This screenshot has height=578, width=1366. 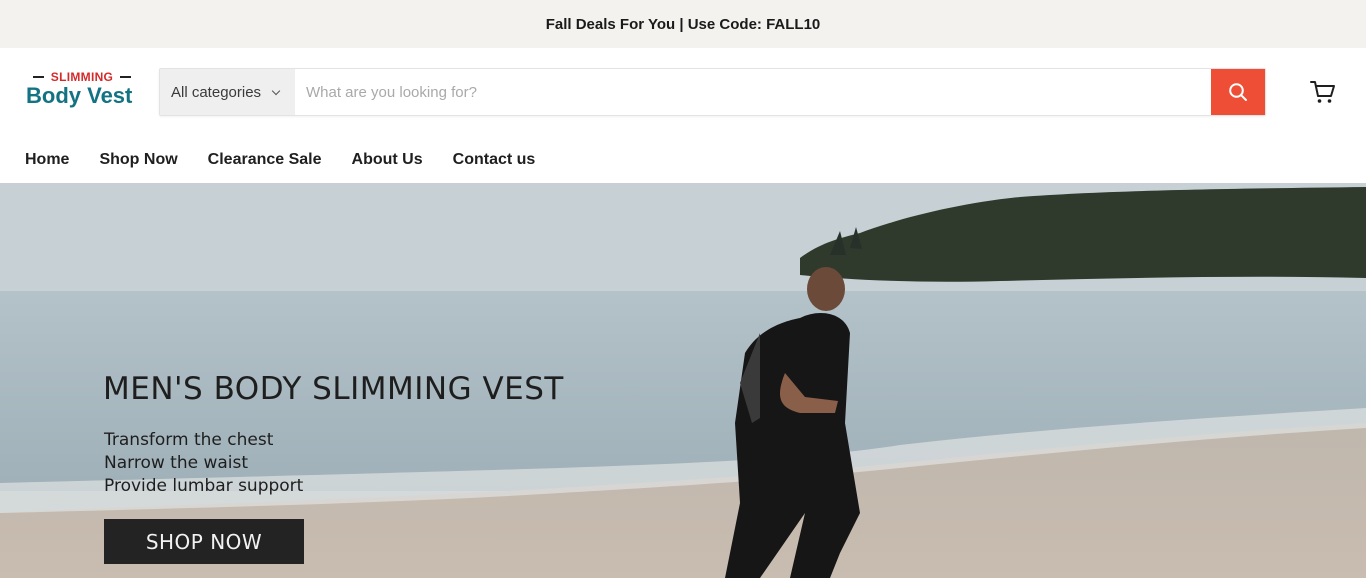 I want to click on nav-item-contact-us: Contact us, so click(x=494, y=160).